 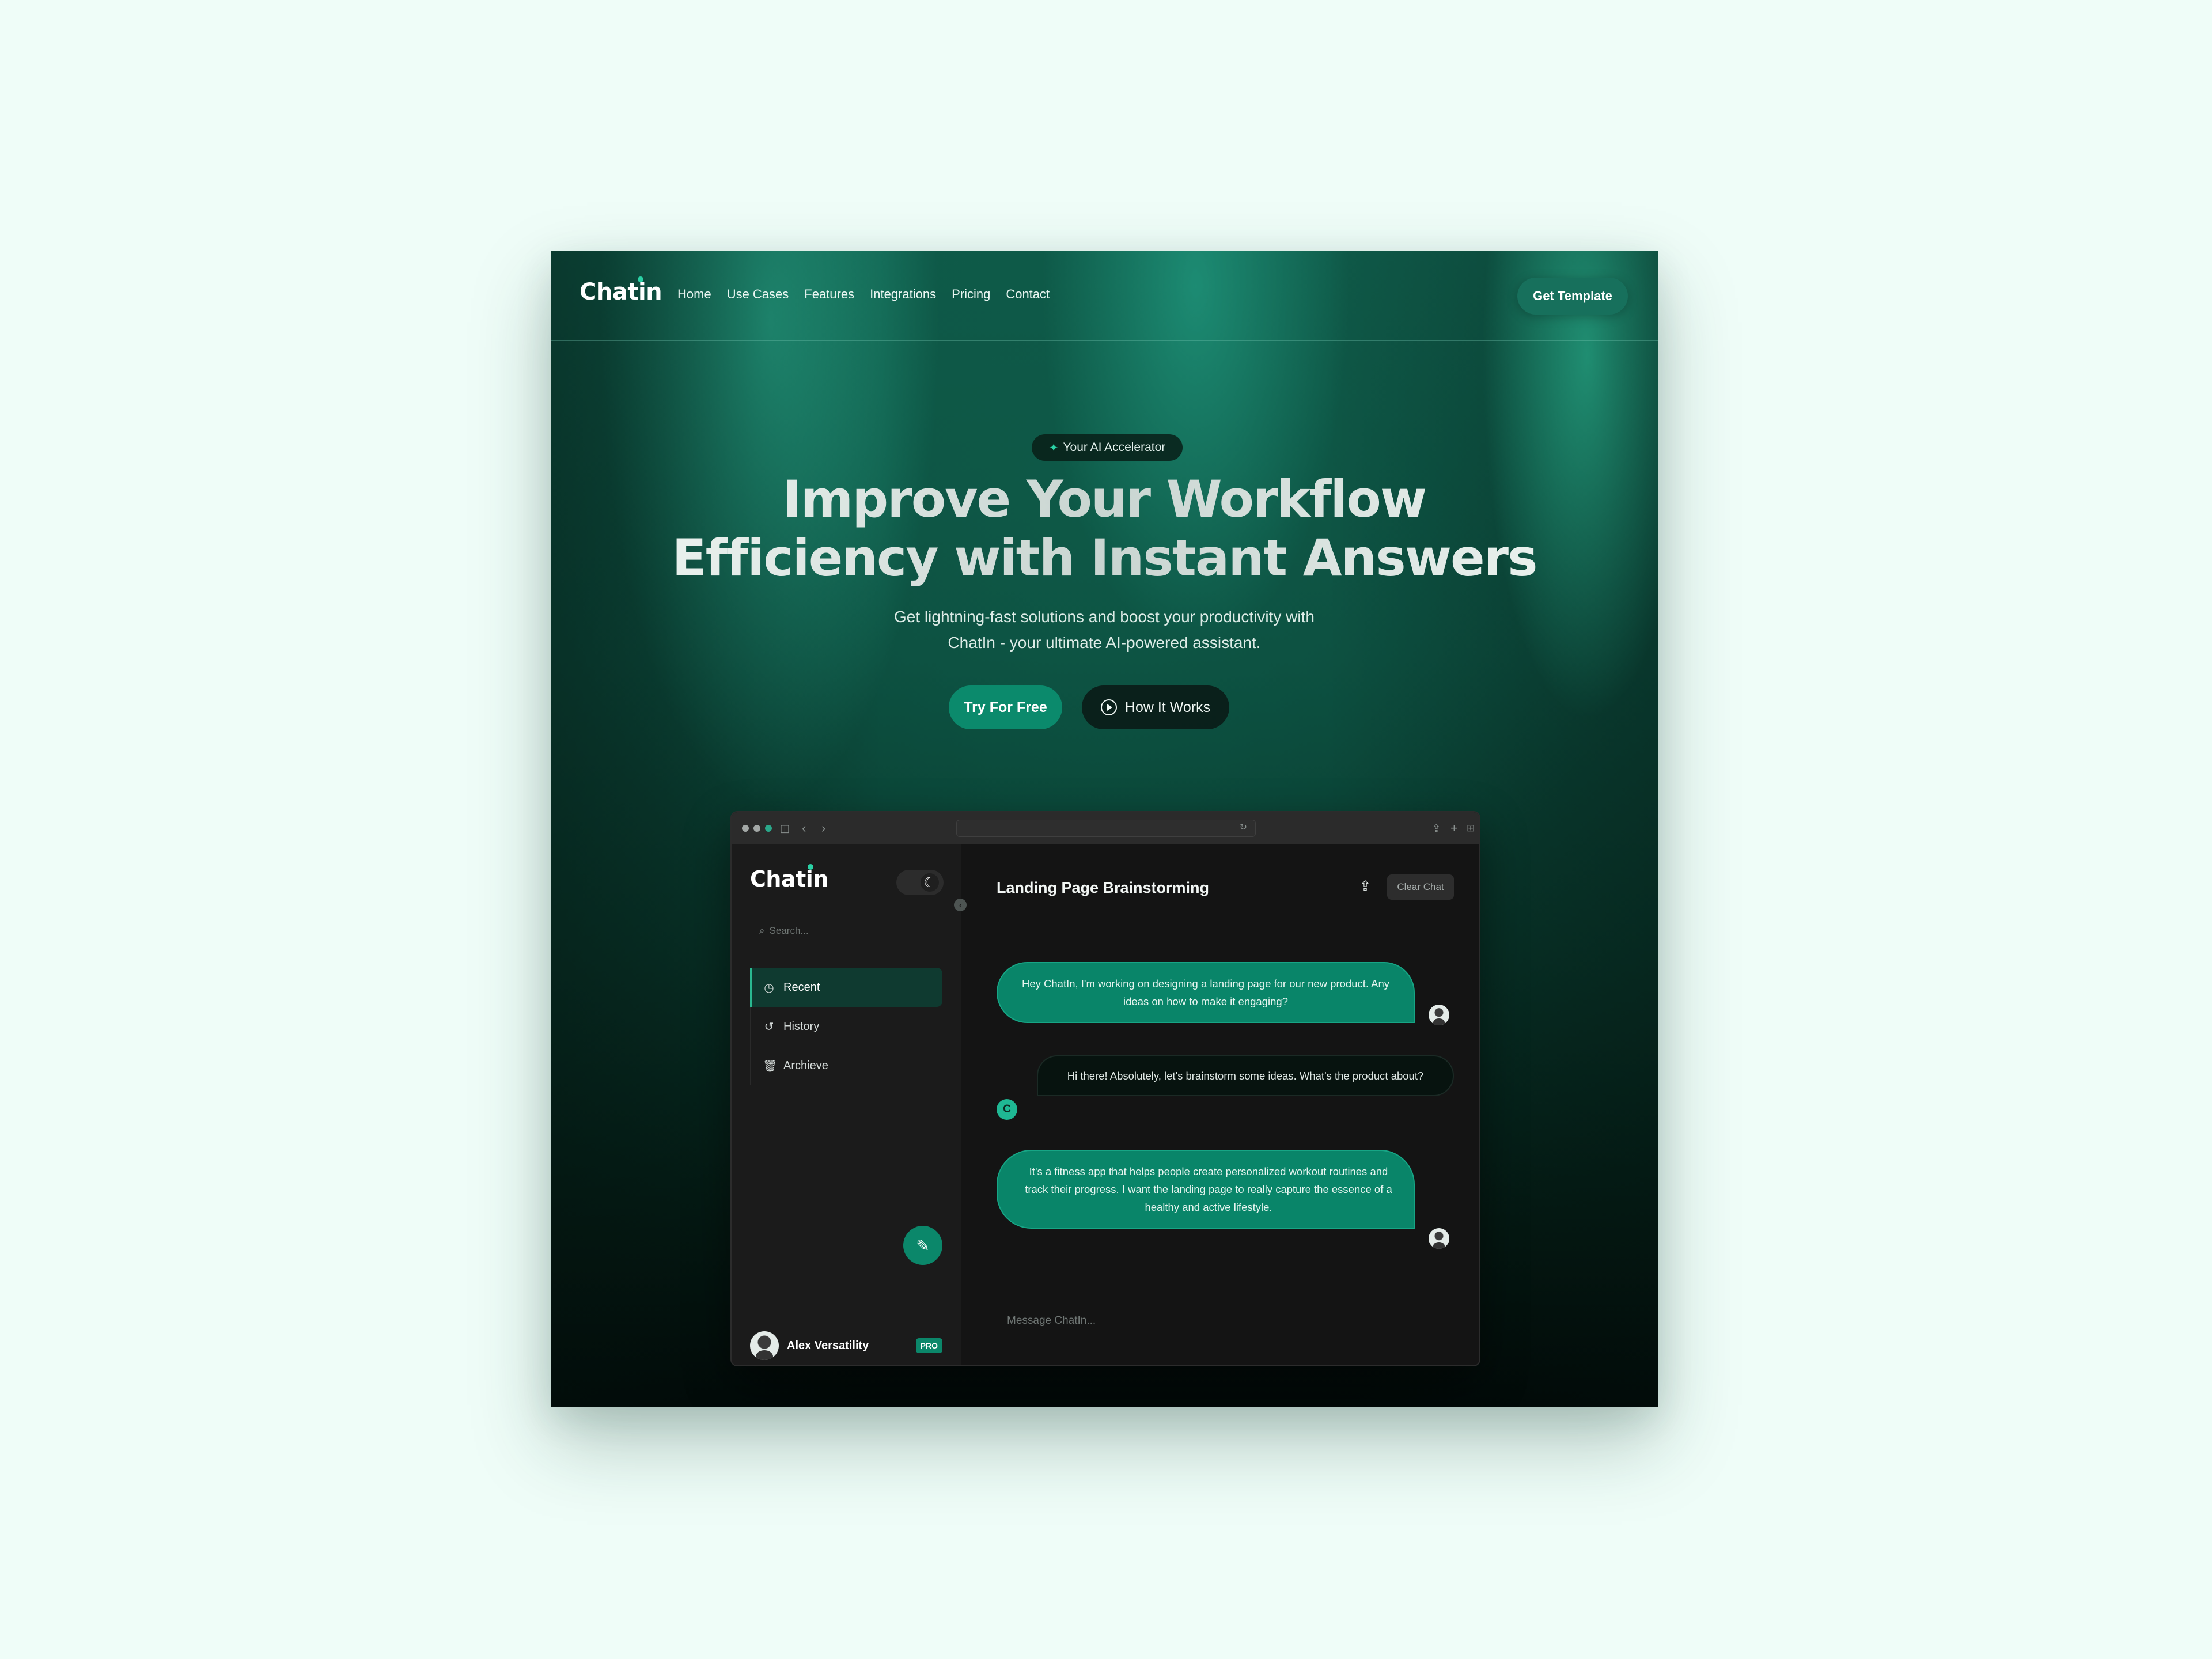 What do you see at coordinates (1104, 499) in the screenshot?
I see `hero-title-line-1: Improve Your Workflow` at bounding box center [1104, 499].